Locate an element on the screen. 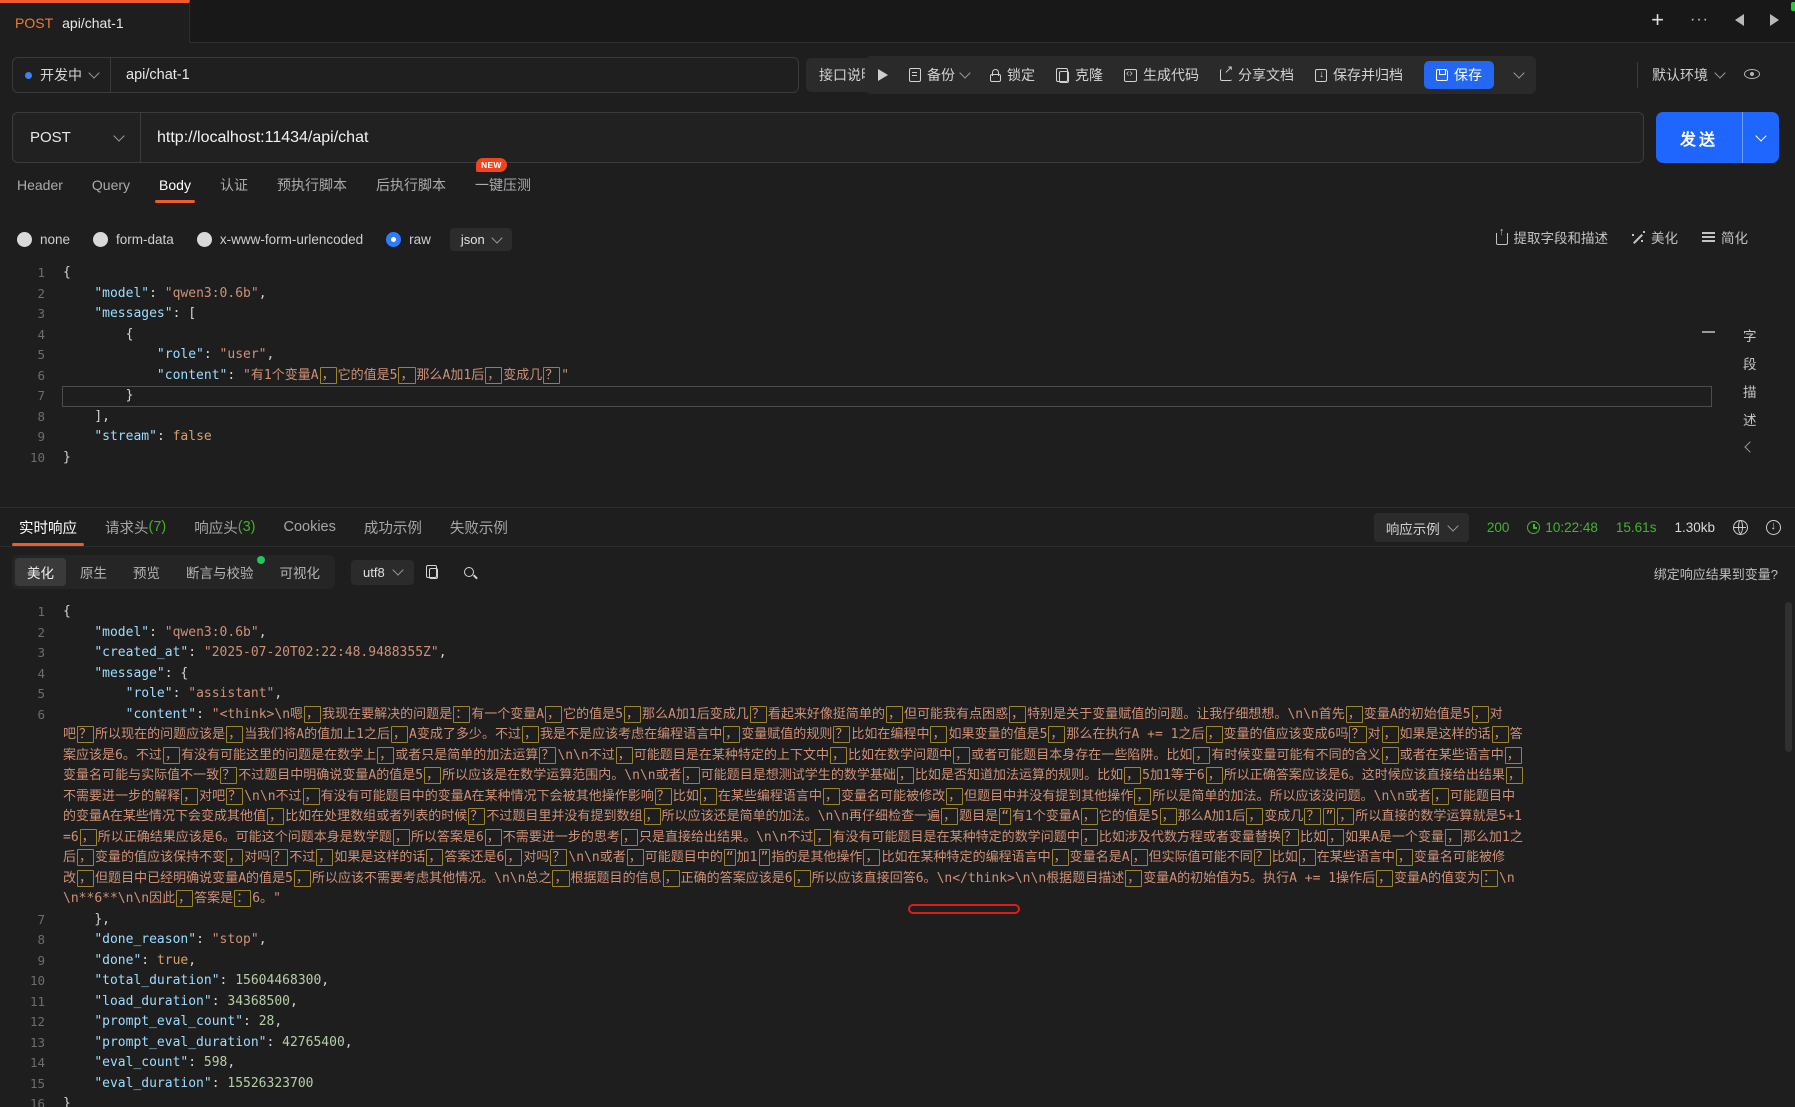 This screenshot has height=1107, width=1795. tab-live-response: 实时响应 is located at coordinates (48, 527).